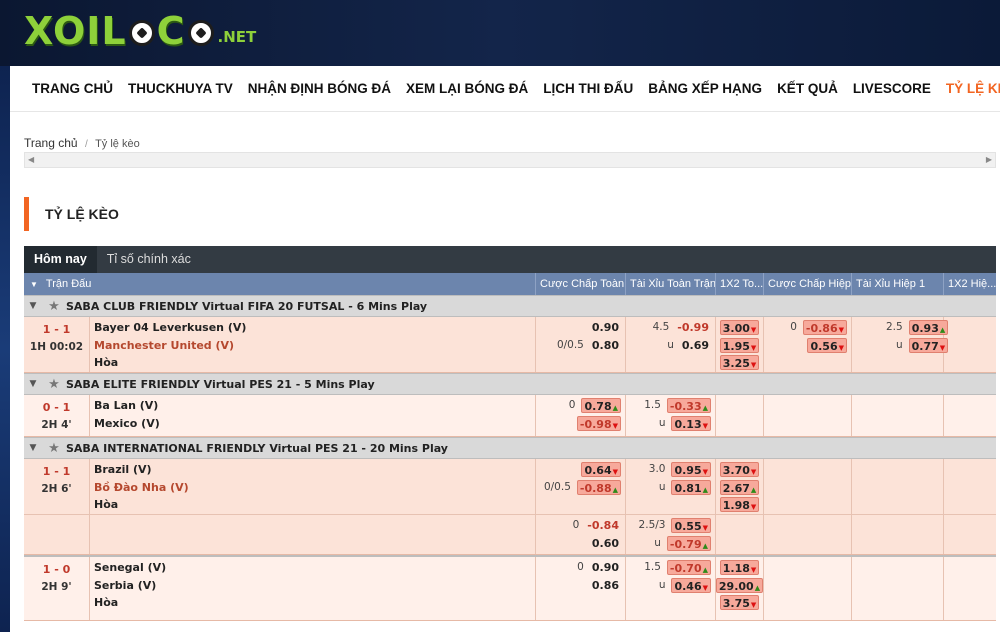  What do you see at coordinates (72, 88) in the screenshot?
I see `nav-home: TRANG CHỦ` at bounding box center [72, 88].